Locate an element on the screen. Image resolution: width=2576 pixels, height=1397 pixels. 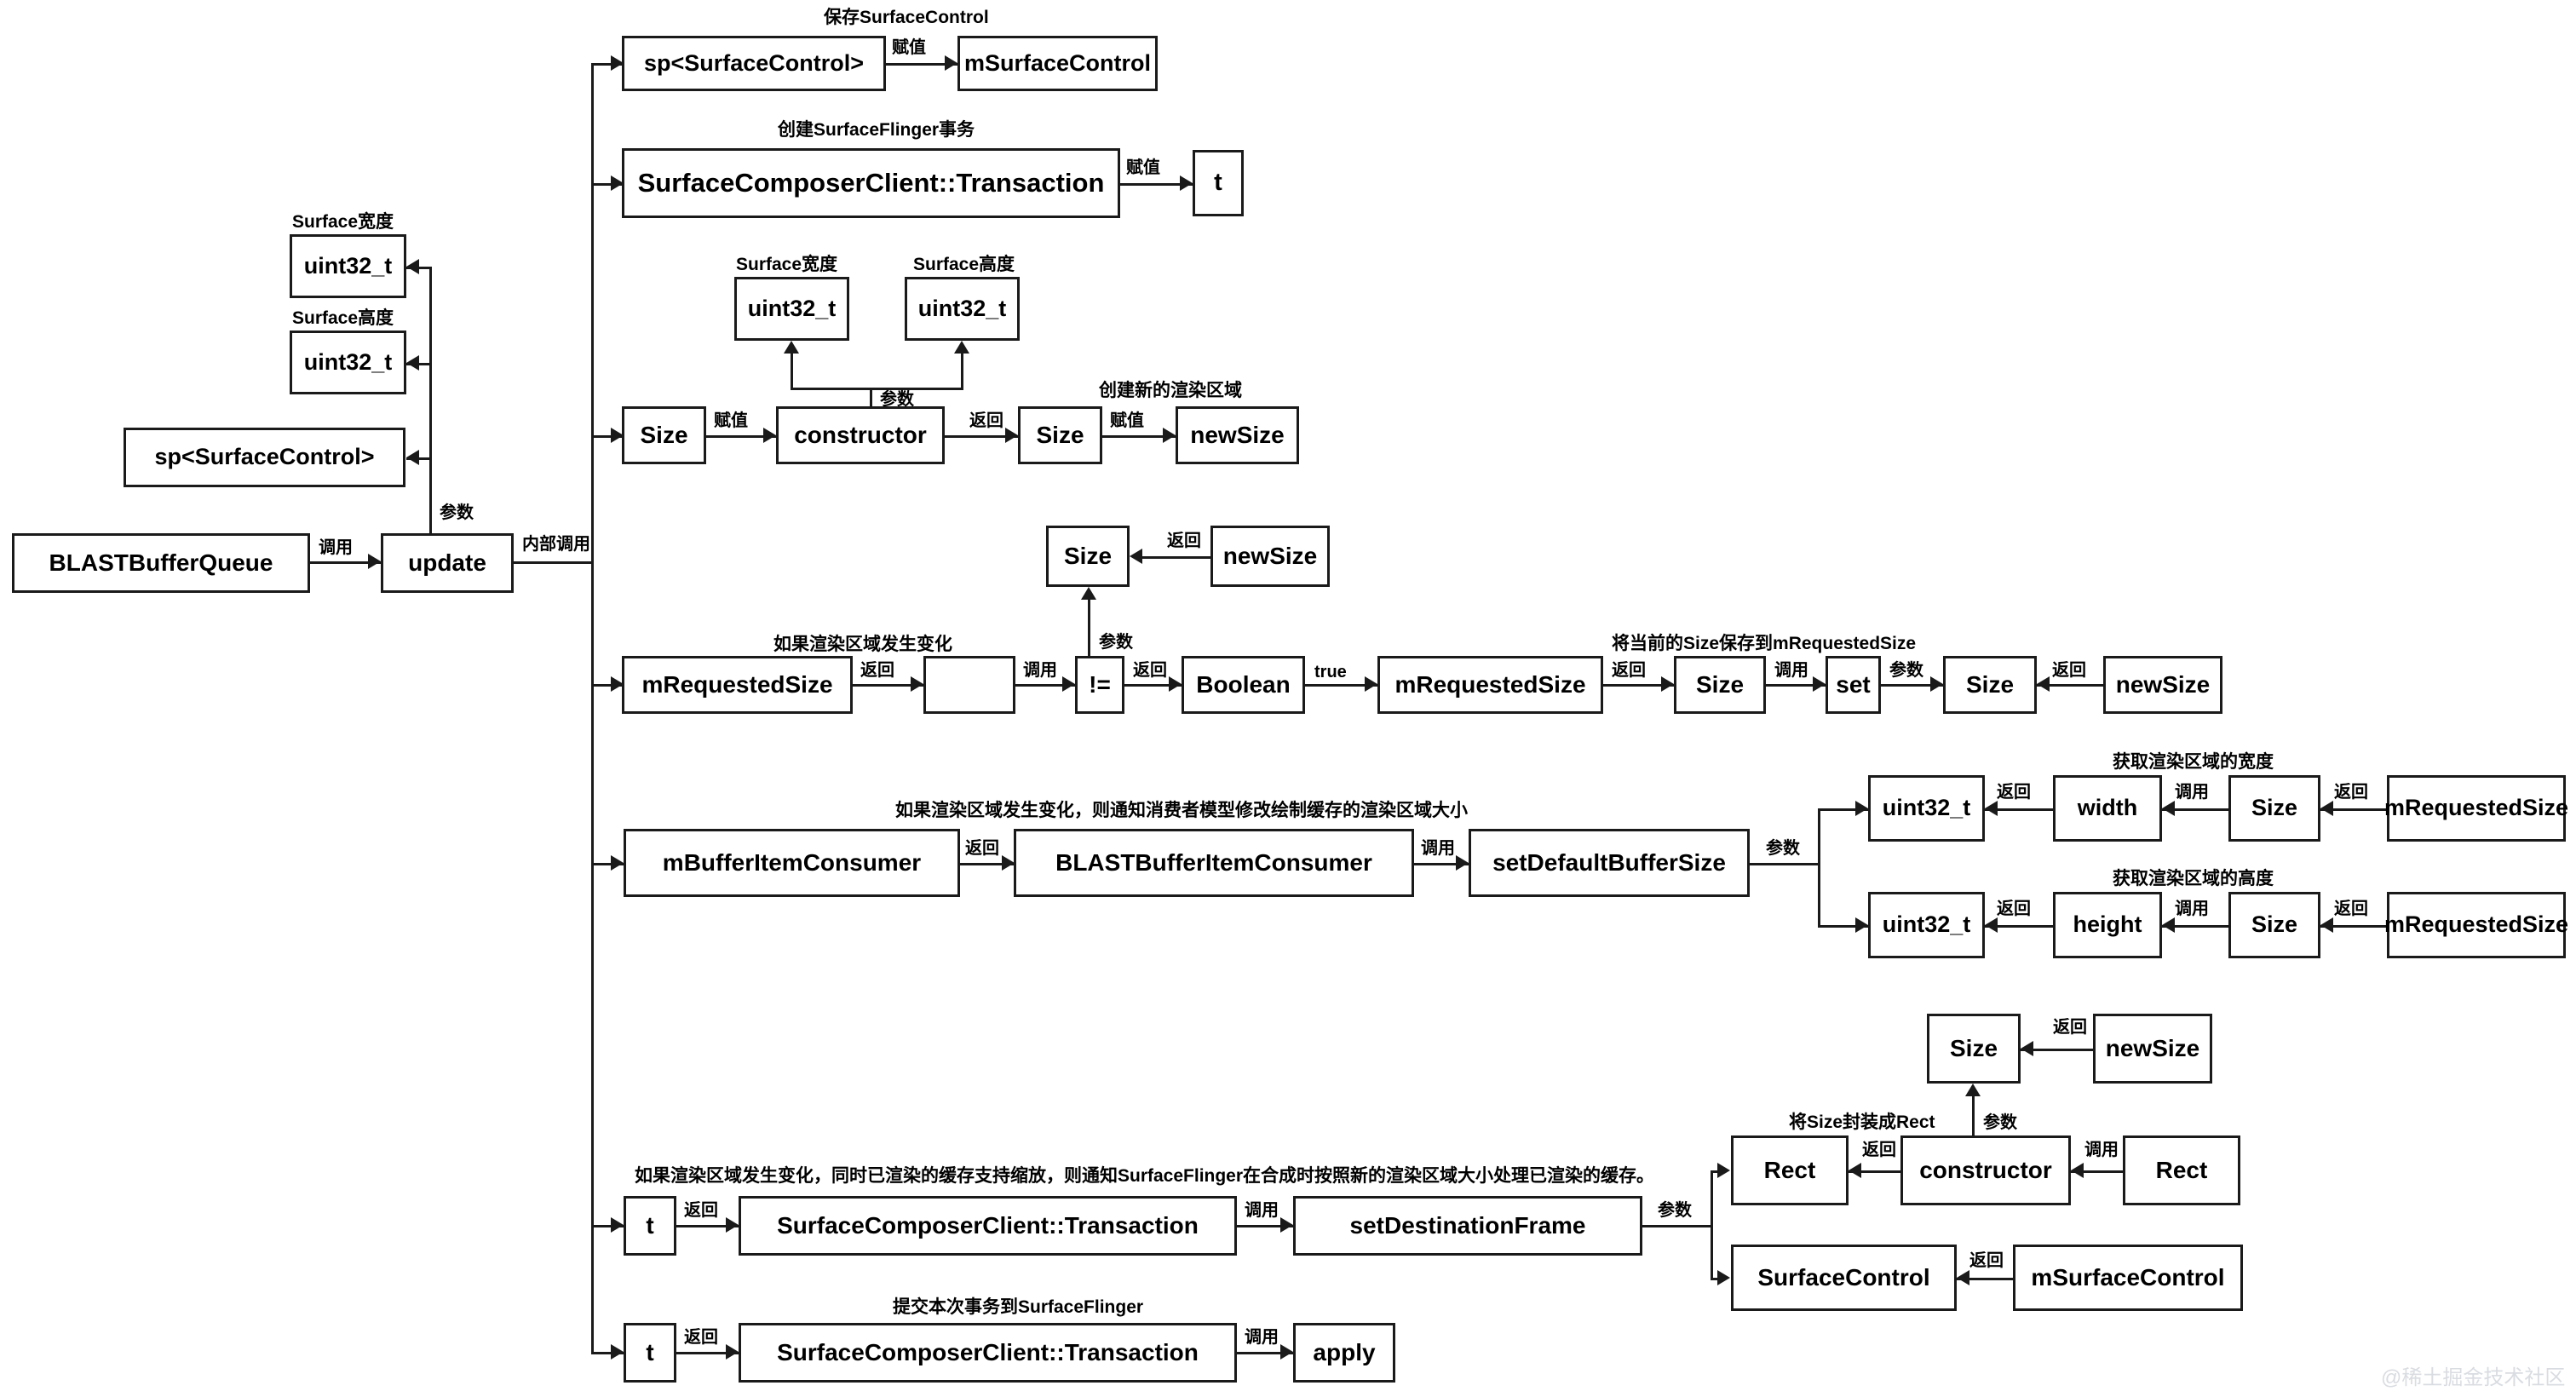
arrowhead-blastconsumer is located at coordinates (1009, 863).